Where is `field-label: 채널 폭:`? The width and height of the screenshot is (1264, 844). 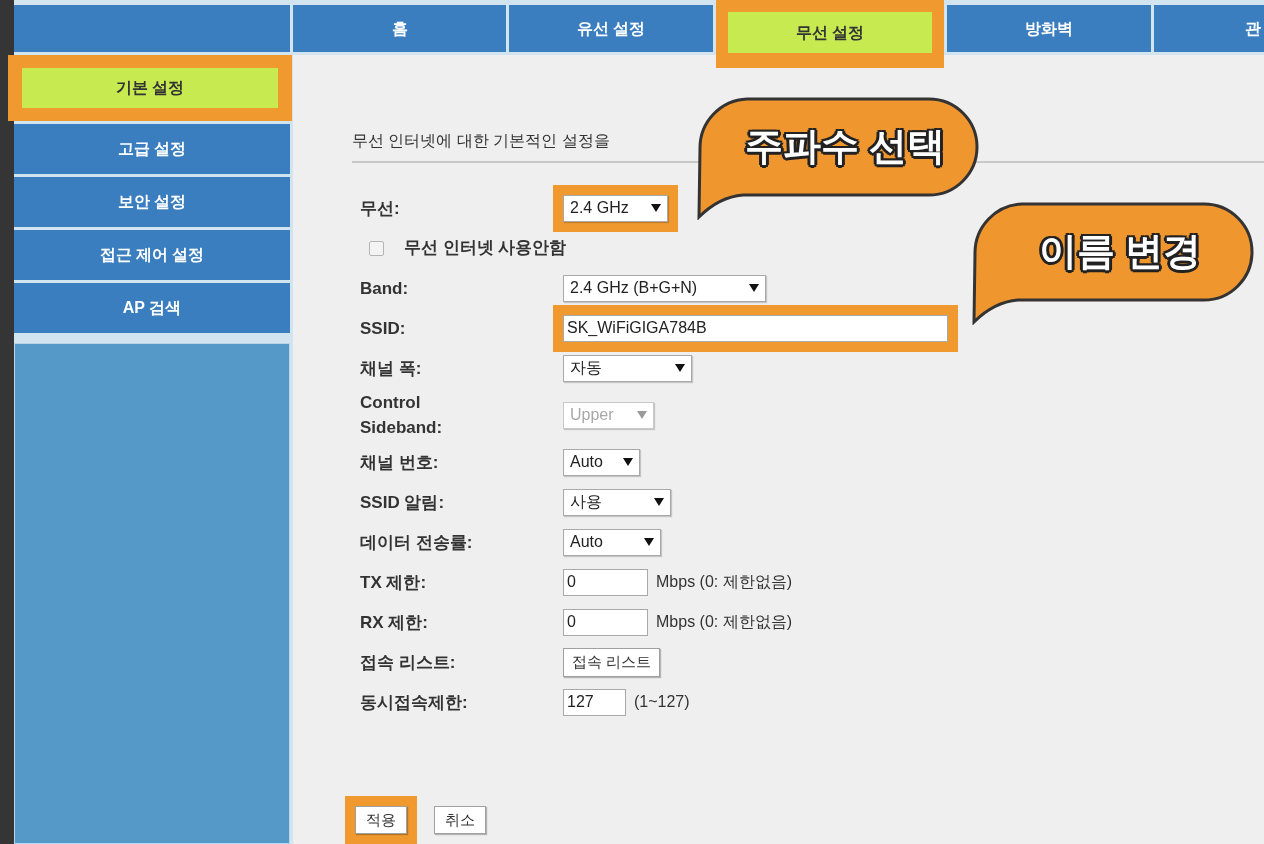
field-label: 채널 폭: is located at coordinates (391, 368).